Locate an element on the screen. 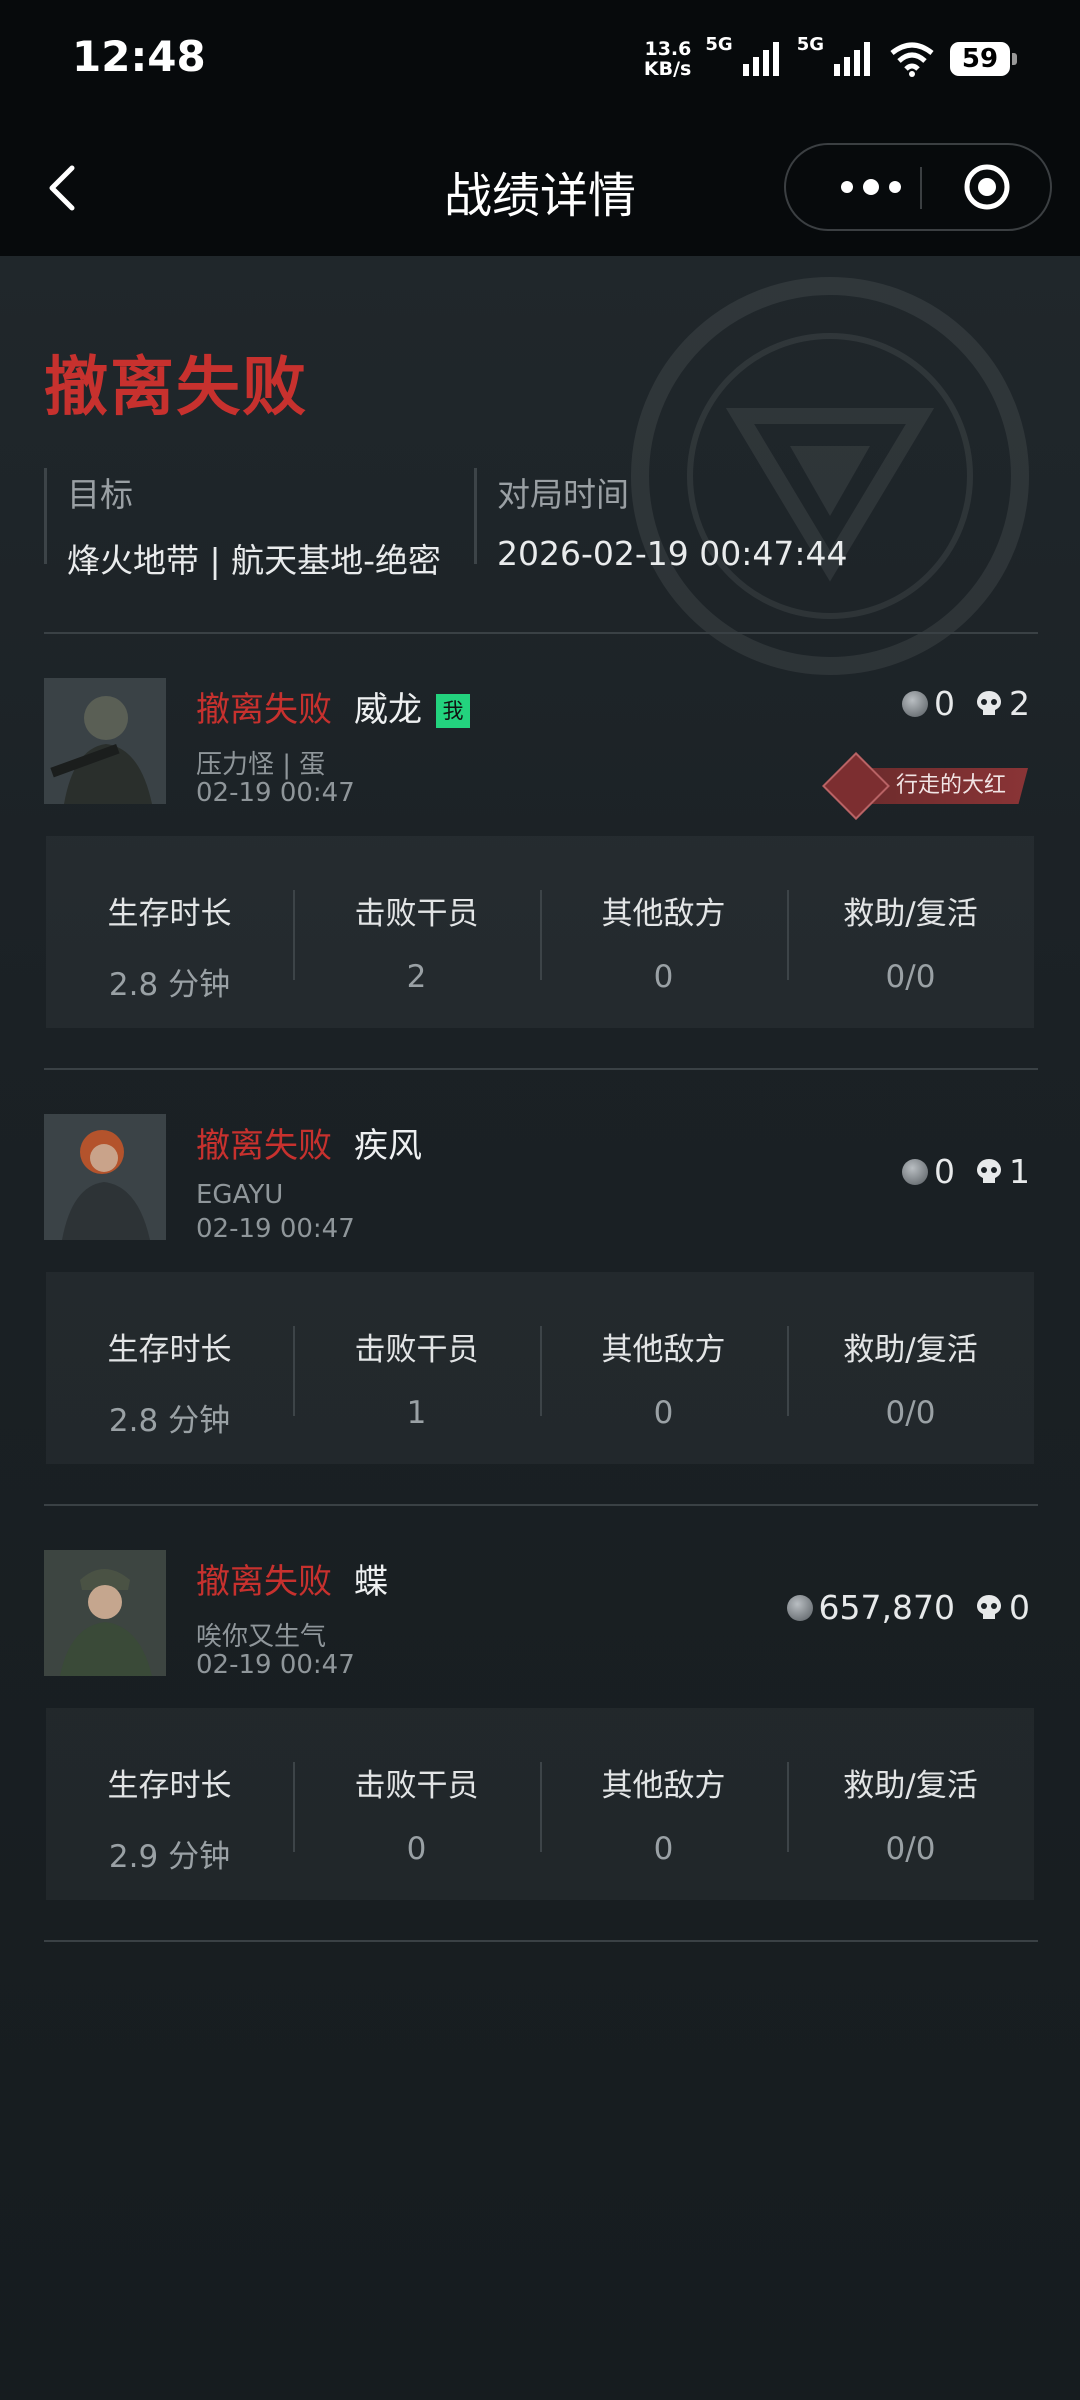 The width and height of the screenshot is (1080, 2400). player-stats: 生存时长 2.8 分钟 击败干员 2 其他敌方 0 救助/复活 0/0 is located at coordinates (540, 932).